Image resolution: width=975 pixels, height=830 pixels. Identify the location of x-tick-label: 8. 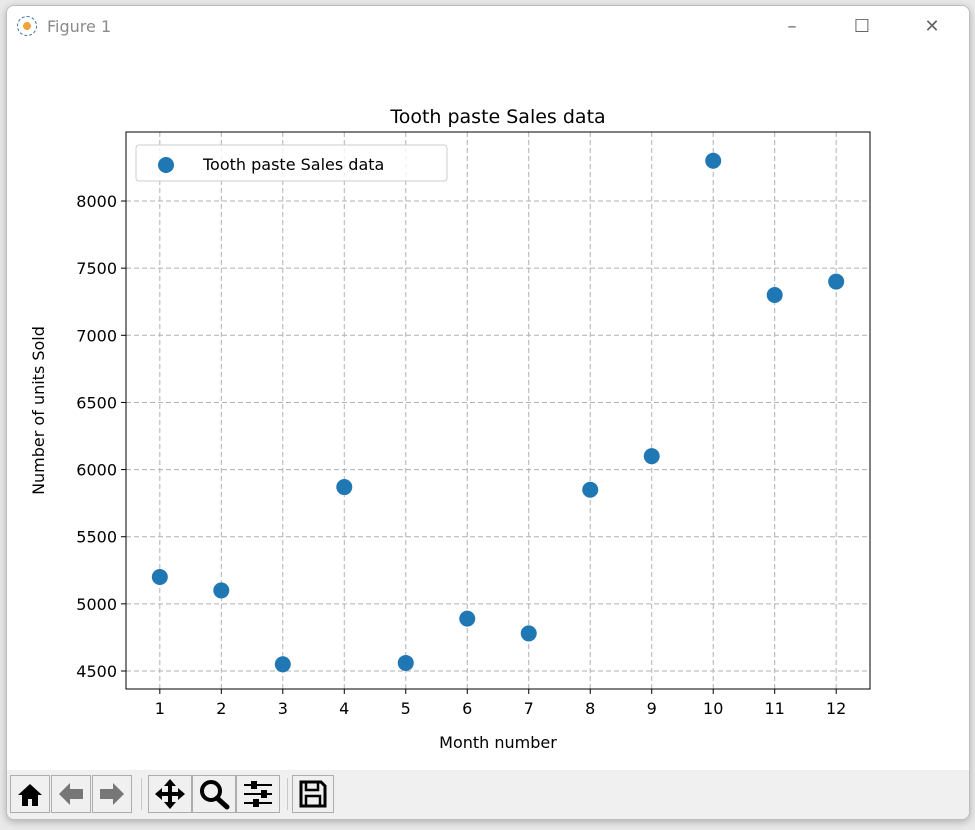
(590, 708).